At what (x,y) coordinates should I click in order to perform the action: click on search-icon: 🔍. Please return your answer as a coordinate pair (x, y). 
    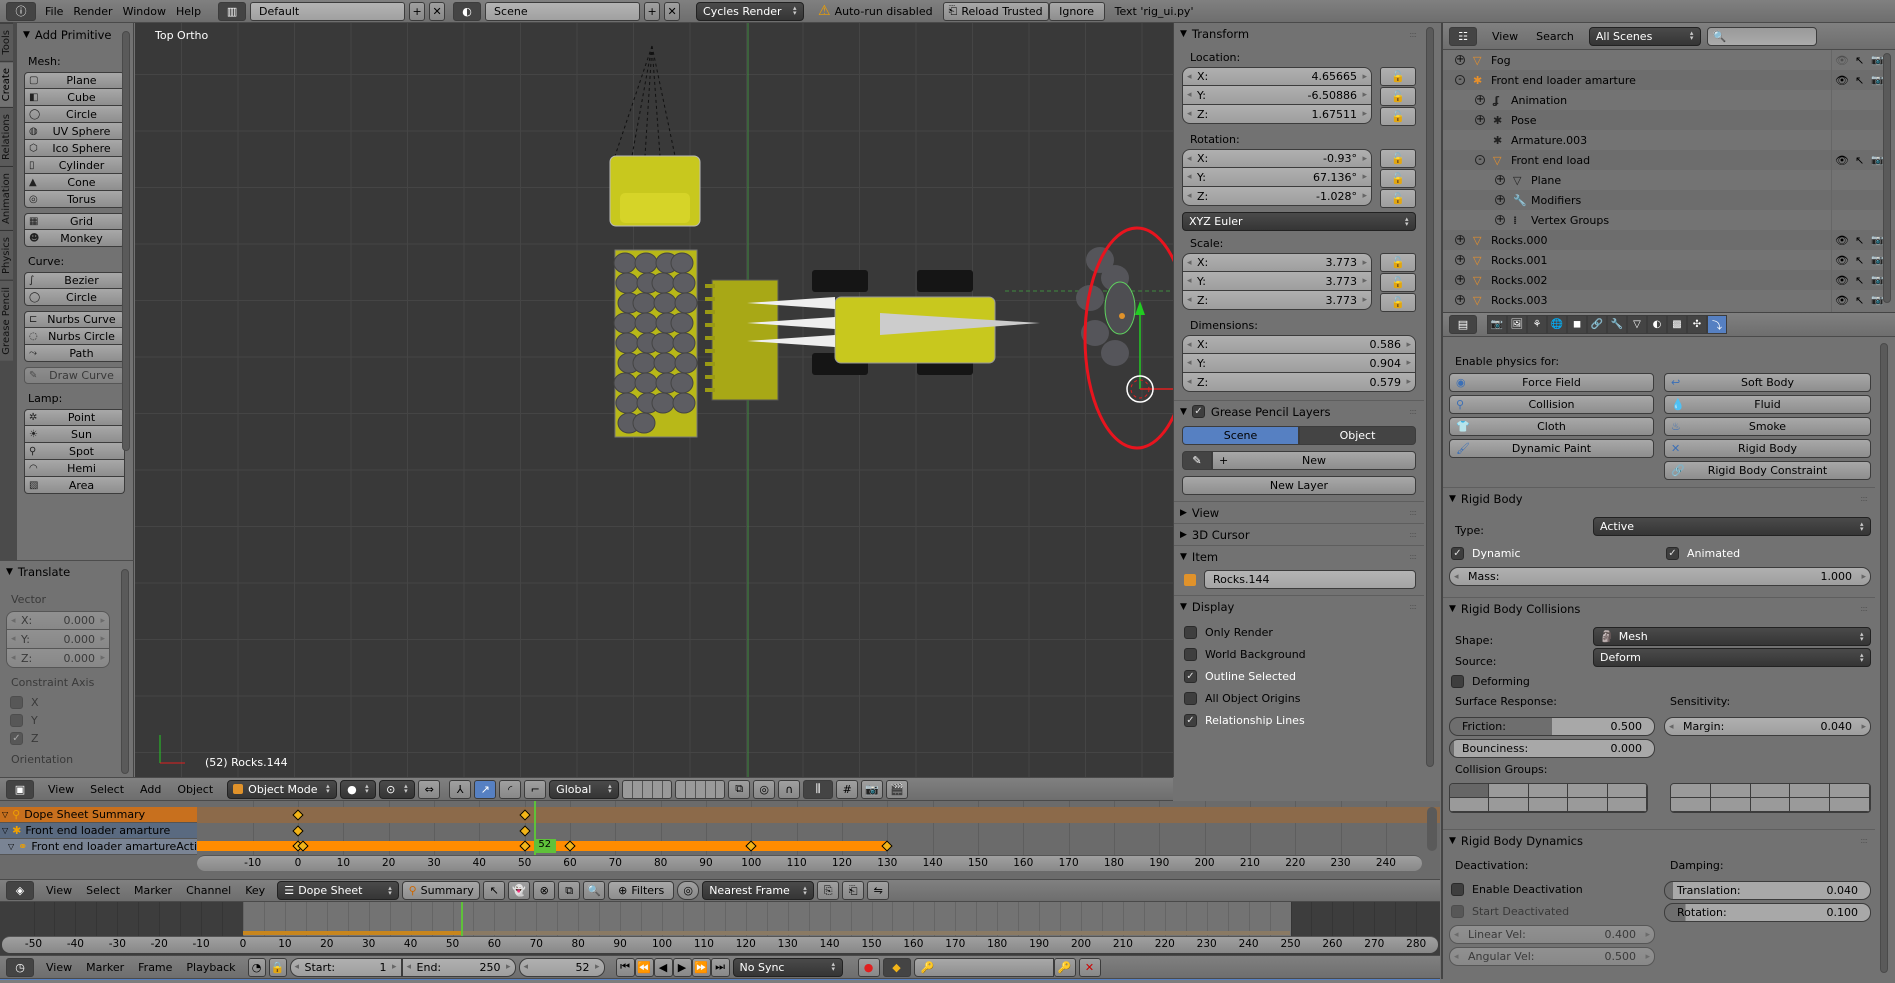
    Looking at the image, I should click on (594, 890).